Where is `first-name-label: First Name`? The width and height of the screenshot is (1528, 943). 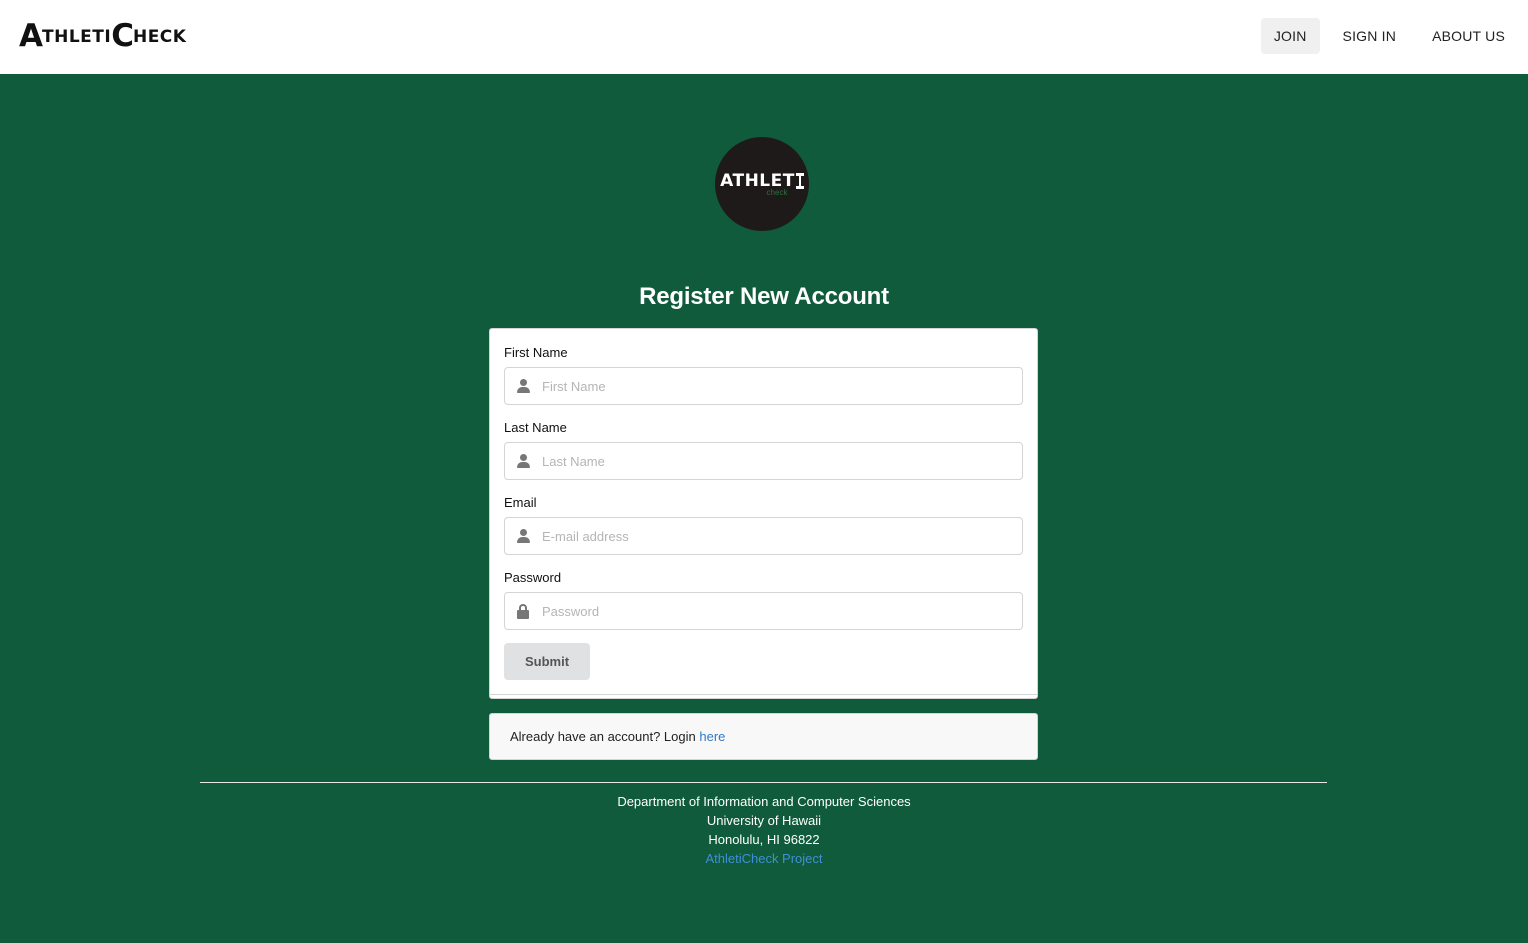 first-name-label: First Name is located at coordinates (536, 352).